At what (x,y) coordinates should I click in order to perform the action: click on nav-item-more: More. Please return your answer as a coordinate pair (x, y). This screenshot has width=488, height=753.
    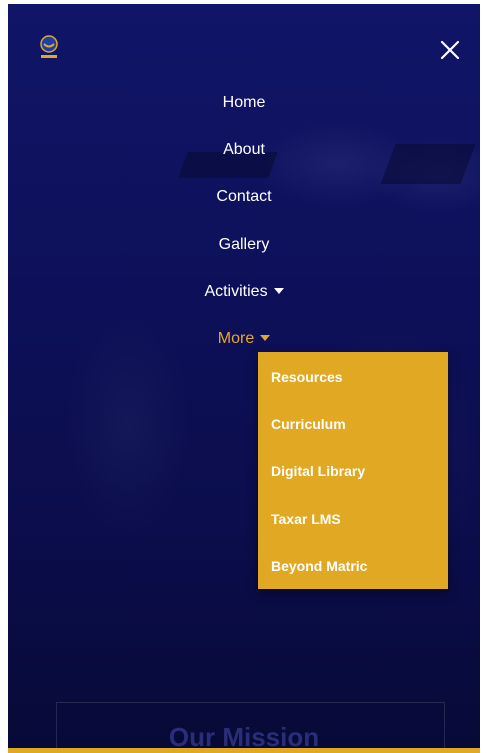
    Looking at the image, I should click on (244, 339).